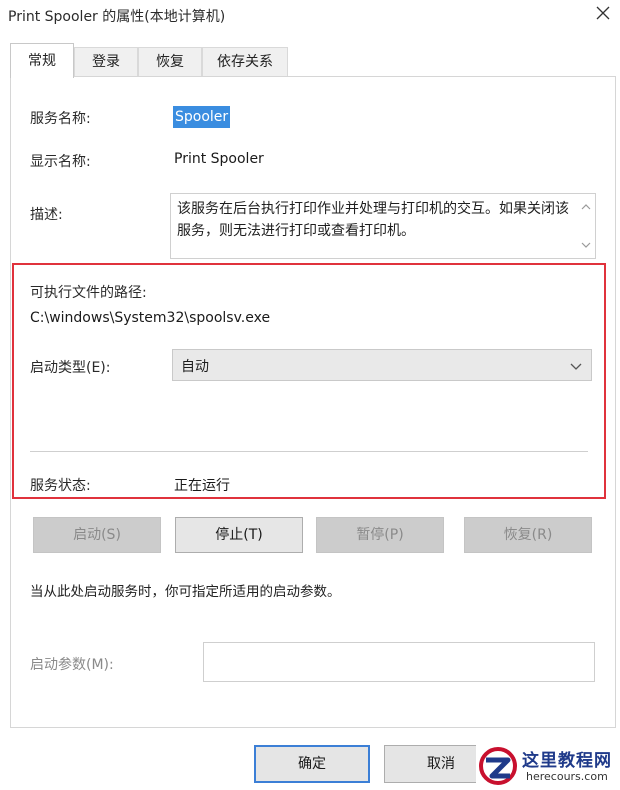 Image resolution: width=620 pixels, height=790 pixels. What do you see at coordinates (46, 215) in the screenshot?
I see `description-label: 描述:` at bounding box center [46, 215].